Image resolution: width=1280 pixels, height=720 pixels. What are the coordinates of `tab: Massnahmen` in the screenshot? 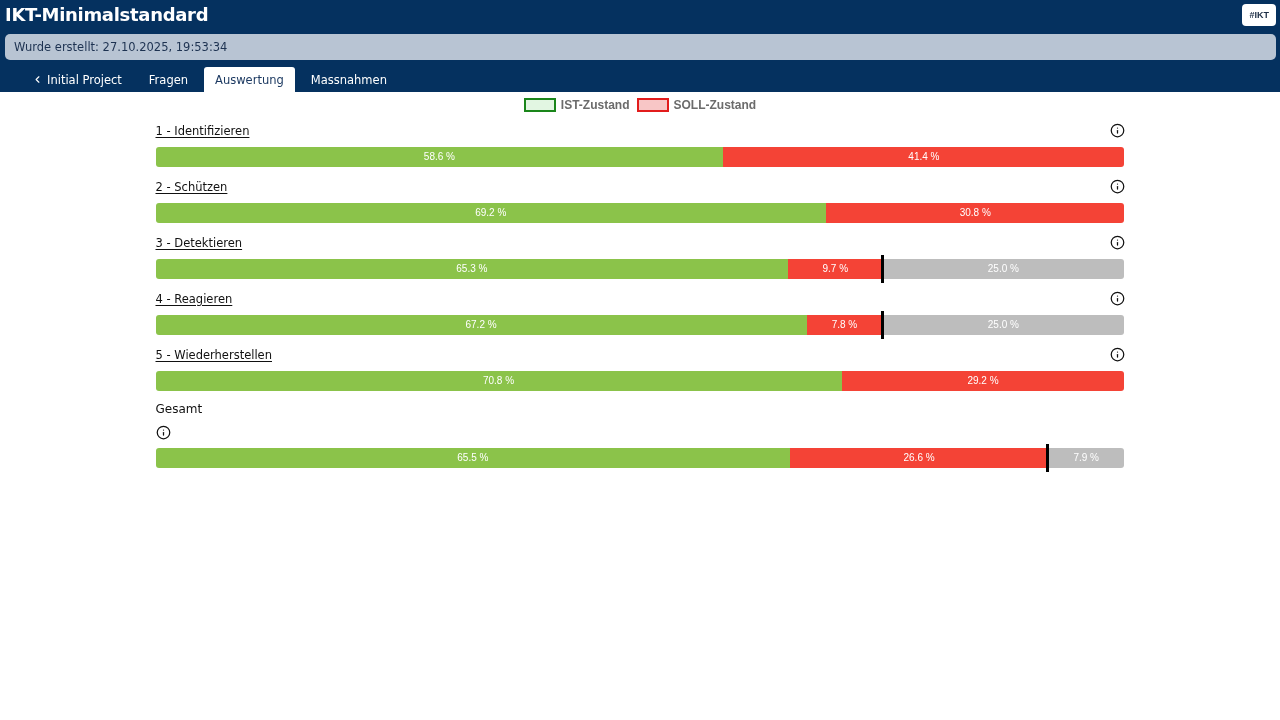 It's located at (348, 79).